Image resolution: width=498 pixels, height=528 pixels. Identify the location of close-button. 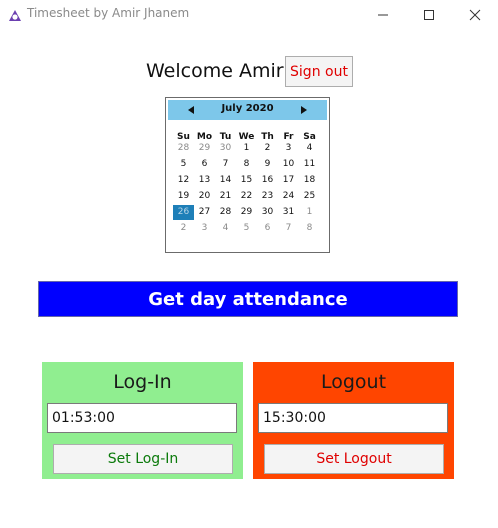
(475, 15).